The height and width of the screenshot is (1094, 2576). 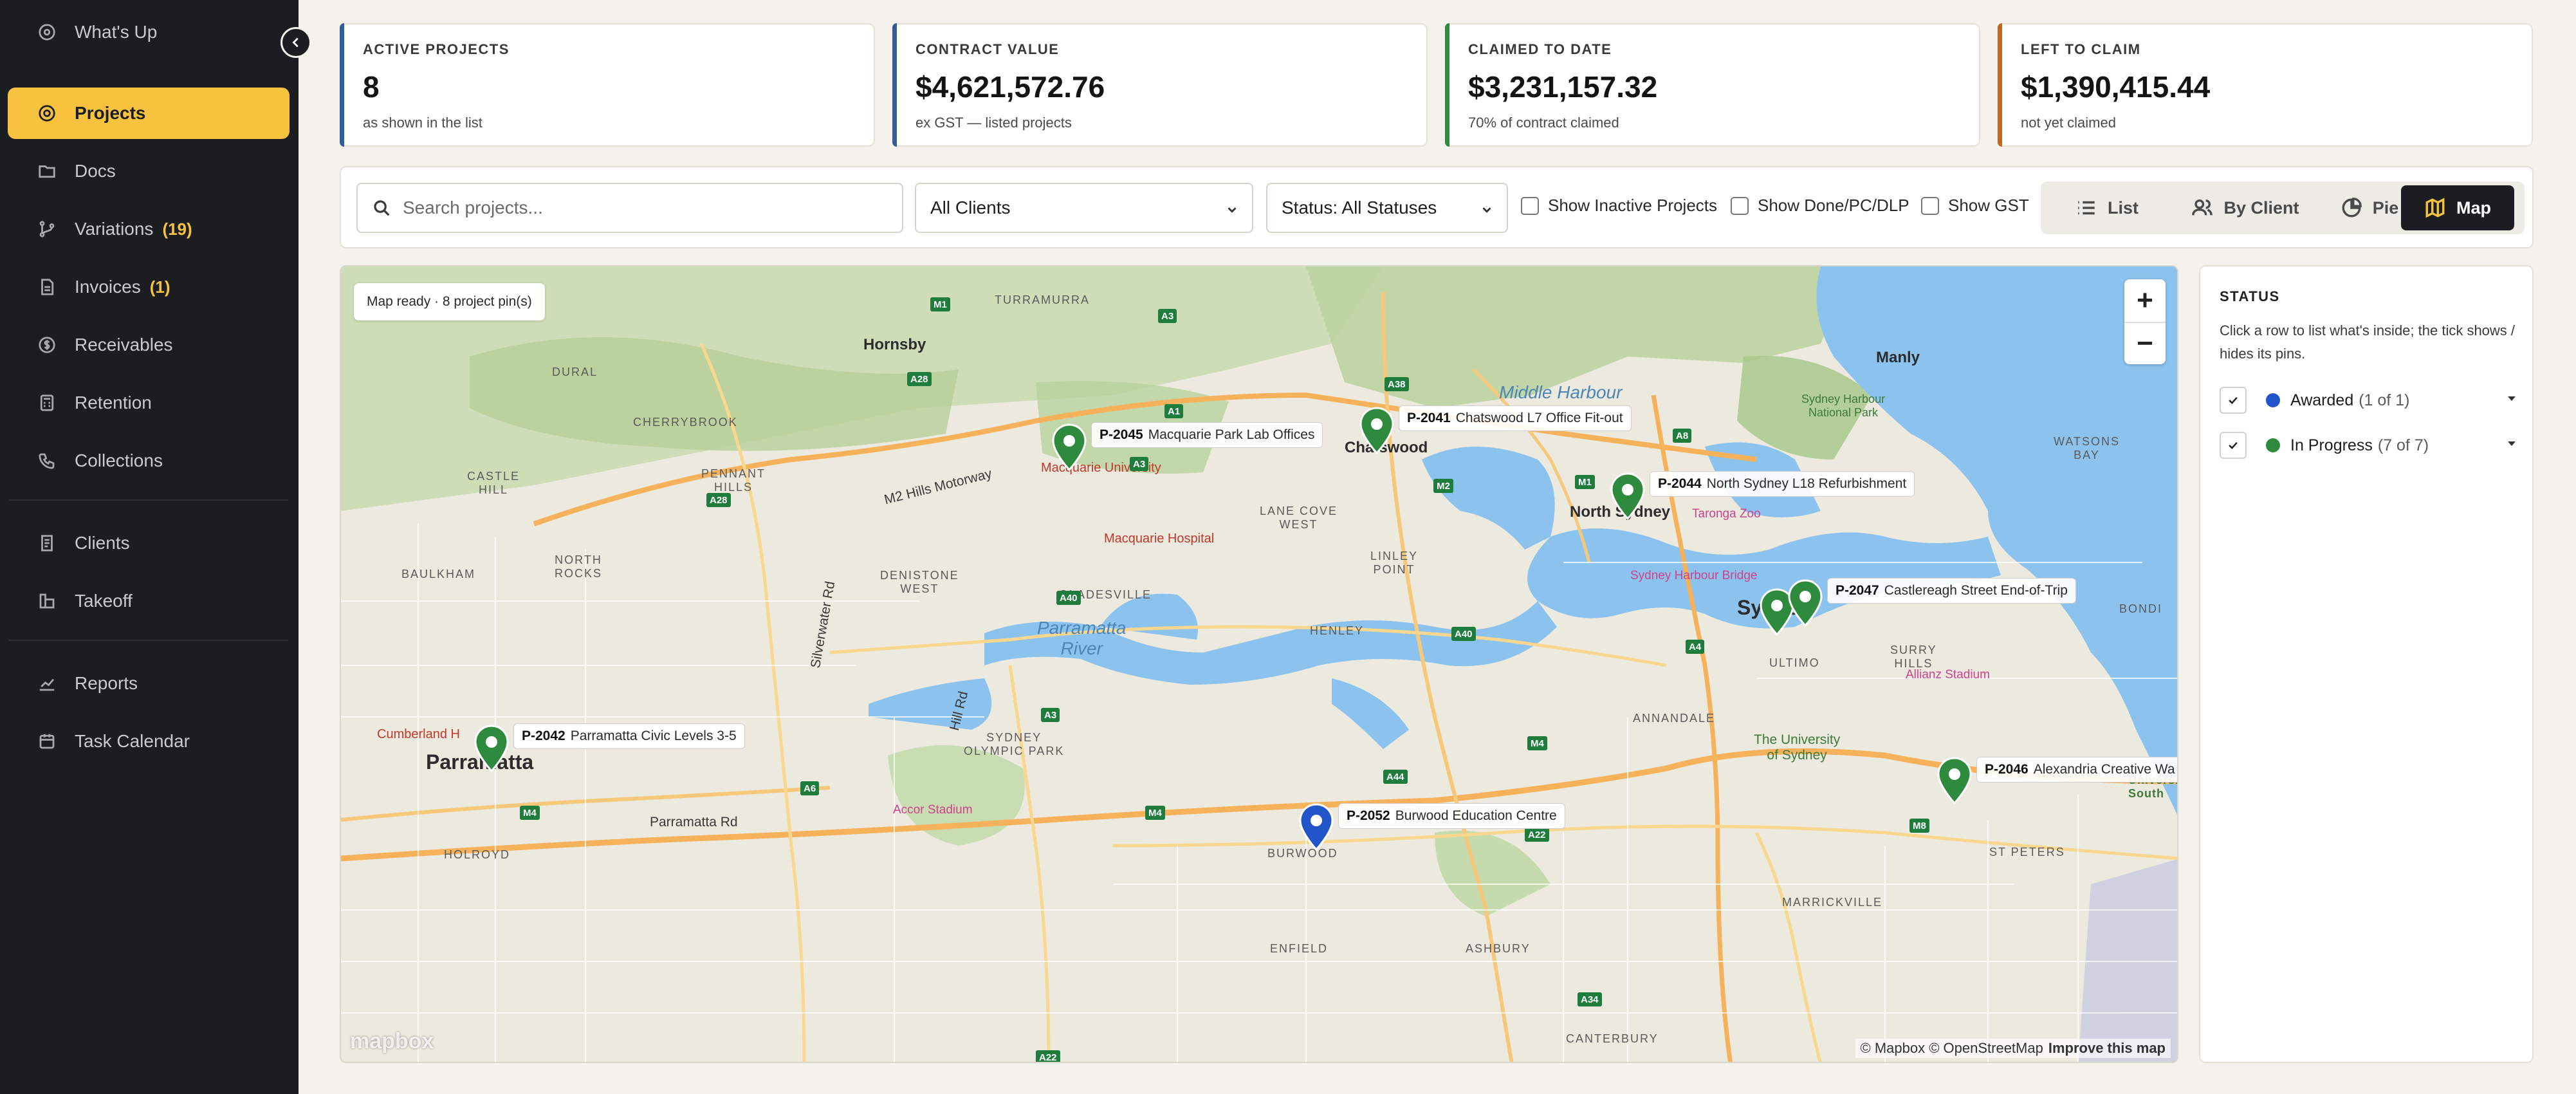 I want to click on road-shield: M1, so click(x=1585, y=482).